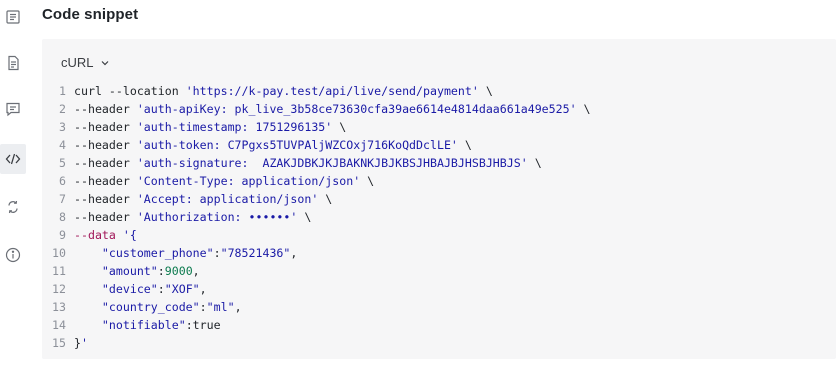 This screenshot has width=836, height=372. Describe the element at coordinates (316, 253) in the screenshot. I see `code-line: 10 "customer_phone":"78521436",` at that location.